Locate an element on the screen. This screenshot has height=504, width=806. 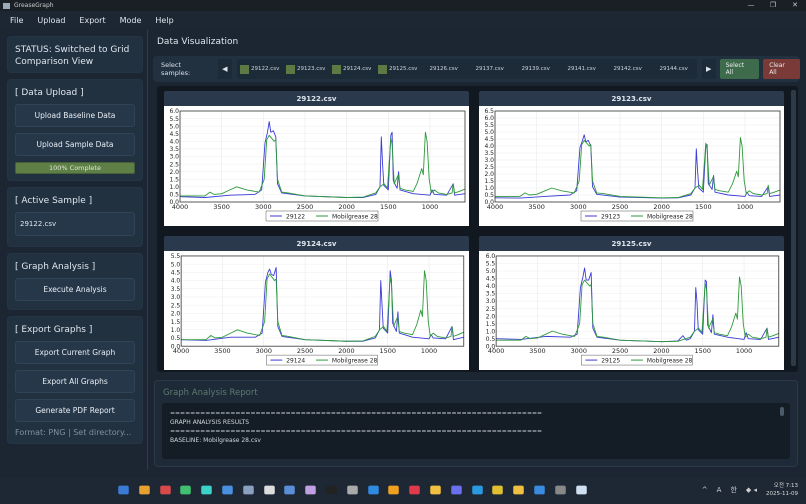
sample-chip: 29137.csv is located at coordinates (490, 69).